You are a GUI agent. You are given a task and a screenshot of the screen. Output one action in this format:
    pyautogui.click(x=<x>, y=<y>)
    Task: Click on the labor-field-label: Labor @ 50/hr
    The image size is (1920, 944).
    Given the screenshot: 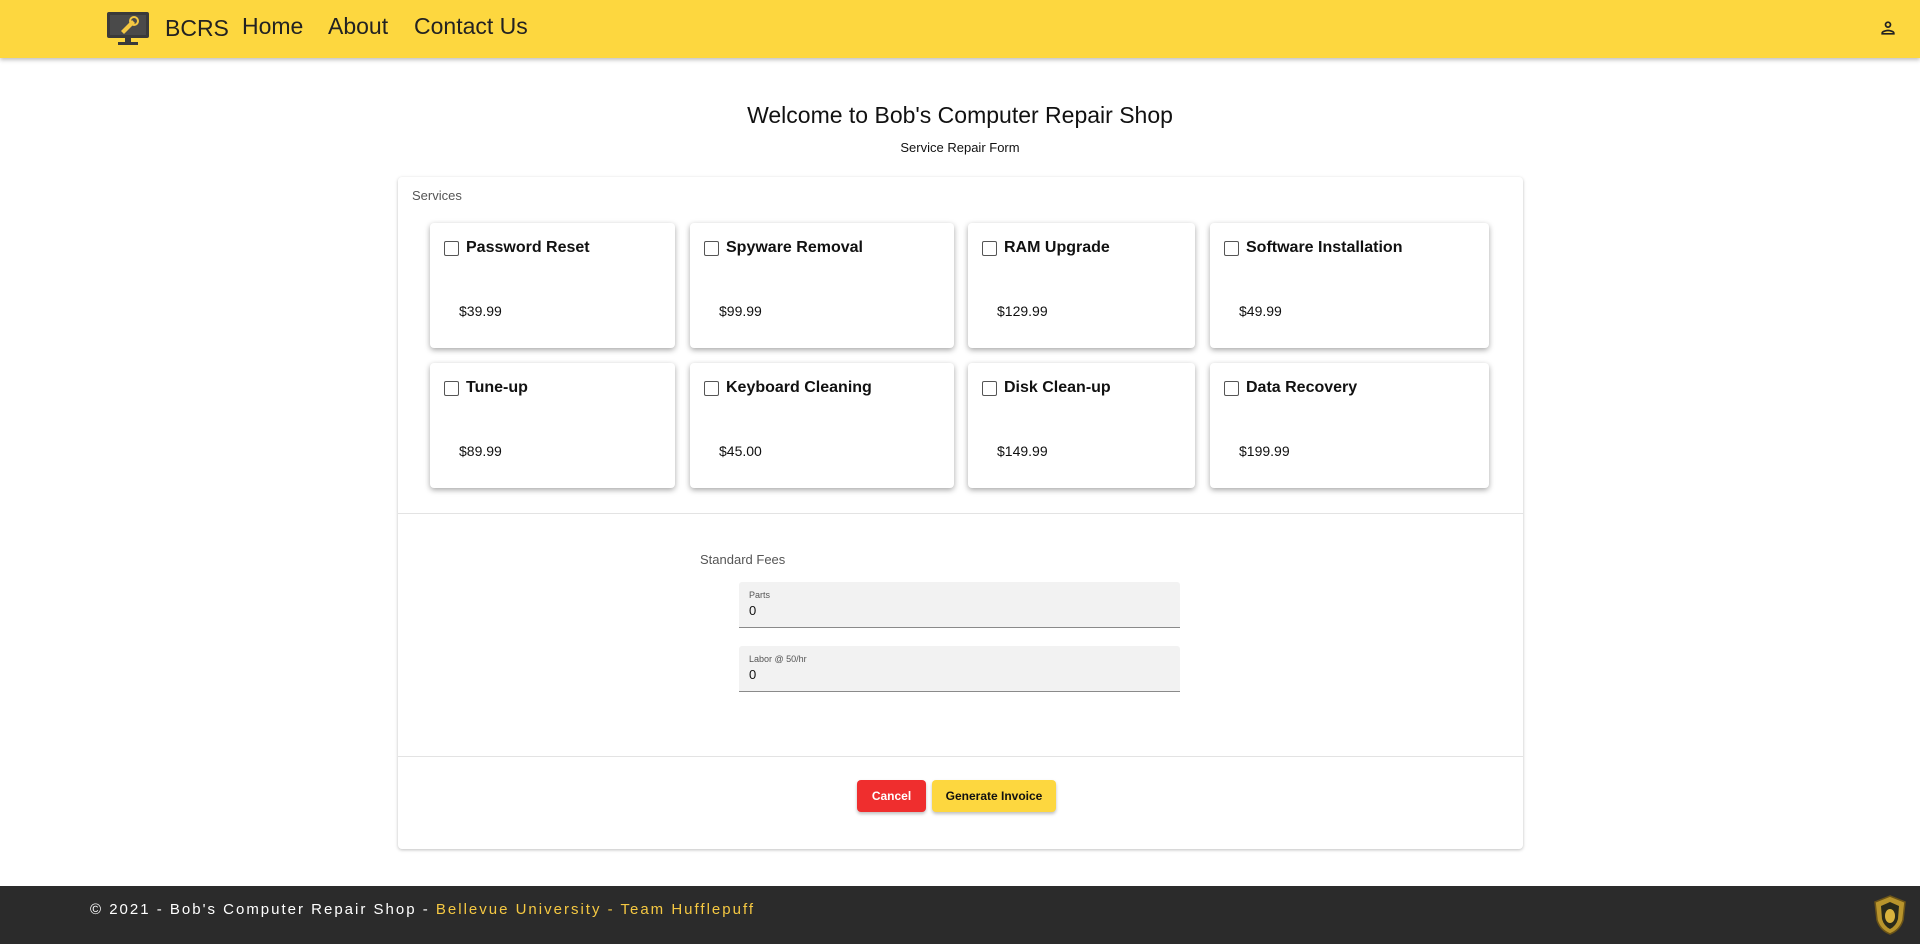 What is the action you would take?
    pyautogui.click(x=778, y=659)
    